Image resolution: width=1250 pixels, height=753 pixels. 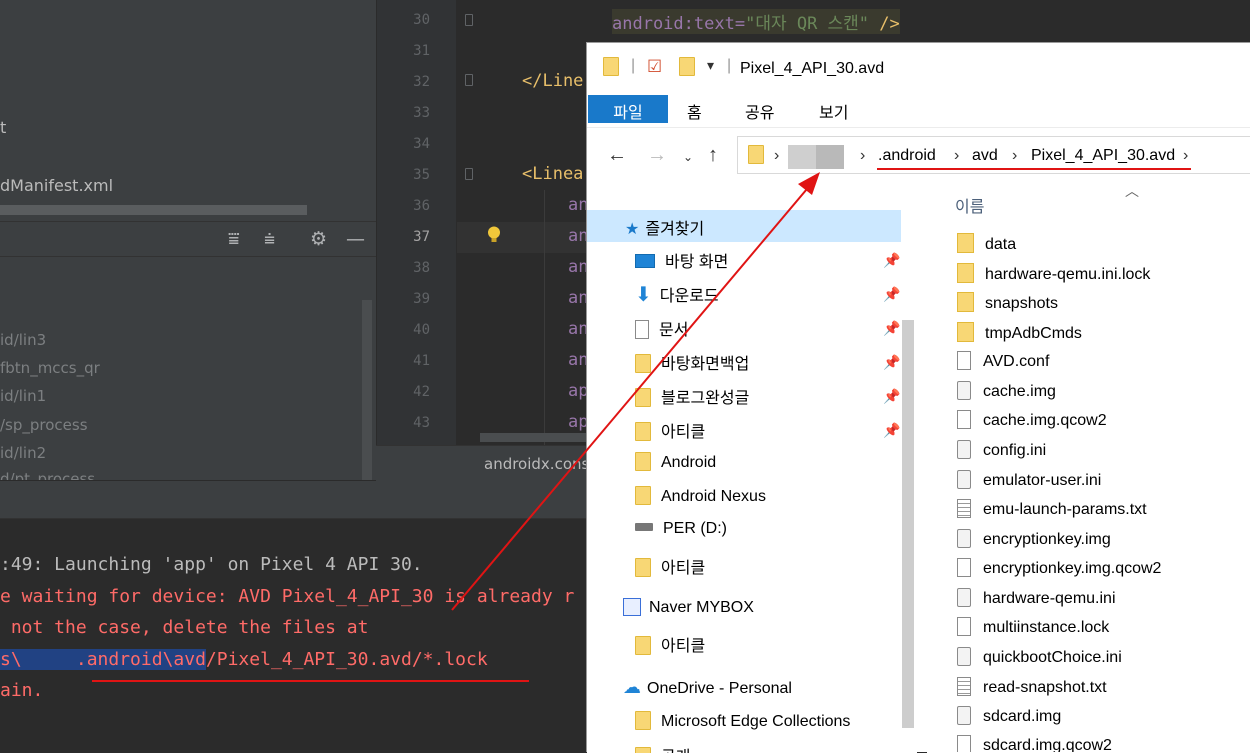 I want to click on disk-image-icon, so click(x=964, y=538).